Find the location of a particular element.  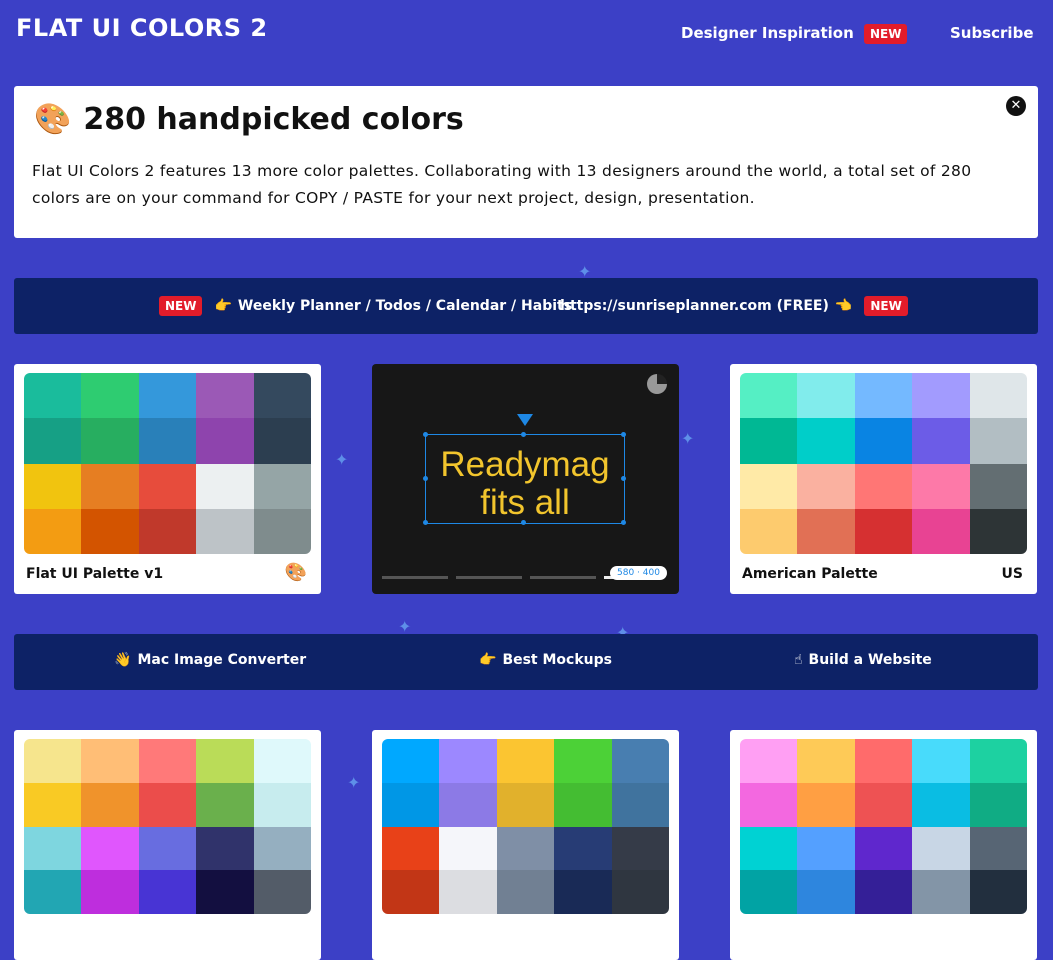

readymag-ad: Readymag fits all 580 · 400 is located at coordinates (525, 479).